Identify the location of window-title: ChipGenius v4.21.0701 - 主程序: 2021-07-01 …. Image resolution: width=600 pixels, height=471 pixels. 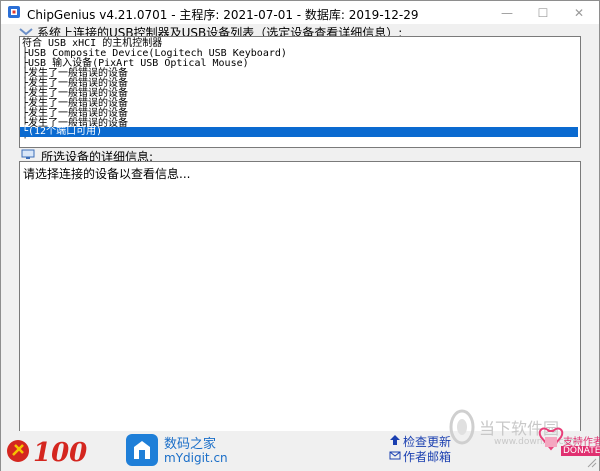
(223, 15).